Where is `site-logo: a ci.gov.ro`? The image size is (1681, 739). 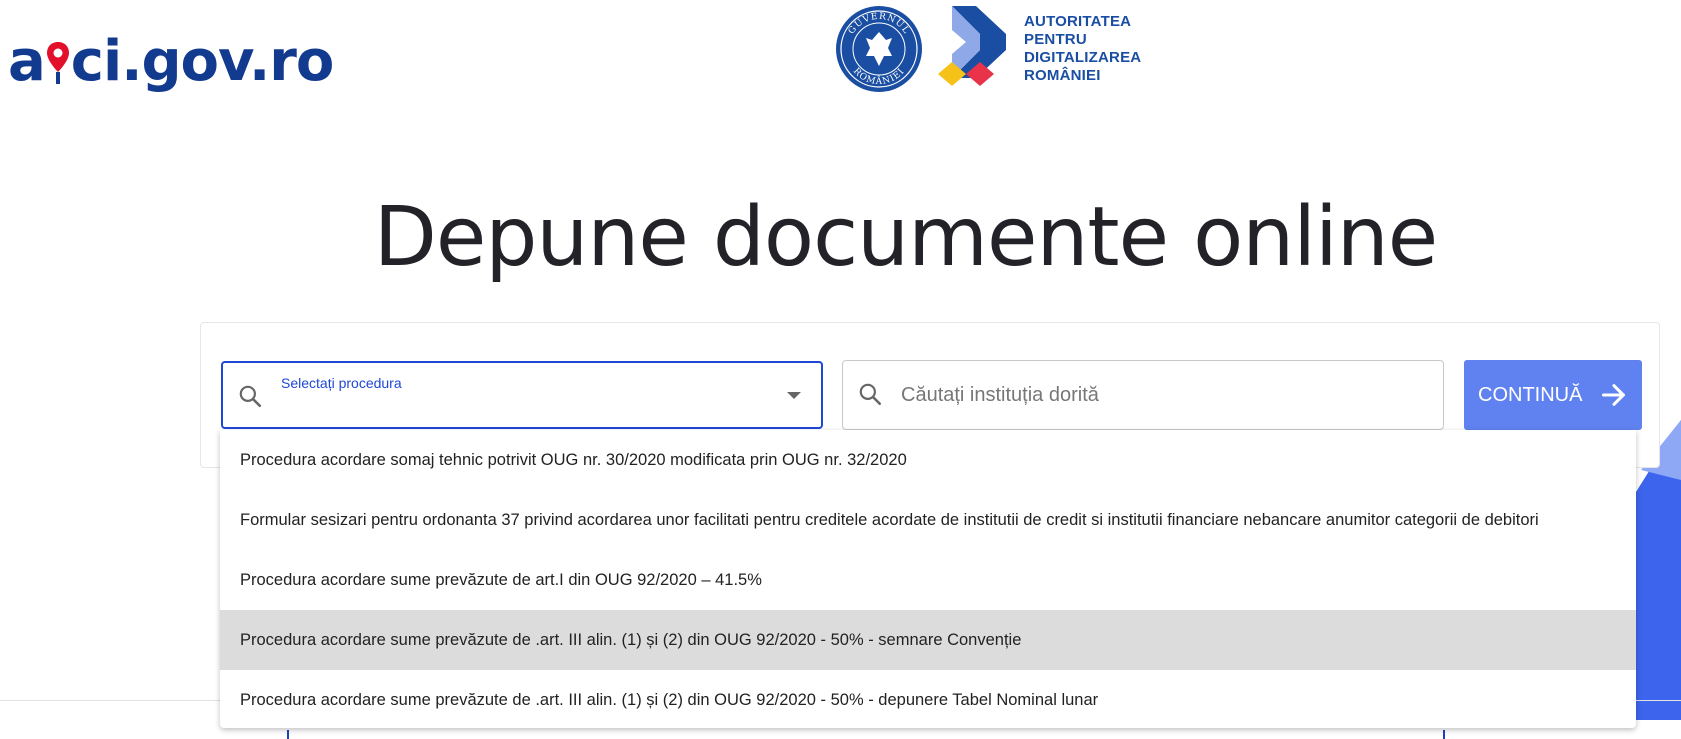 site-logo: a ci.gov.ro is located at coordinates (171, 53).